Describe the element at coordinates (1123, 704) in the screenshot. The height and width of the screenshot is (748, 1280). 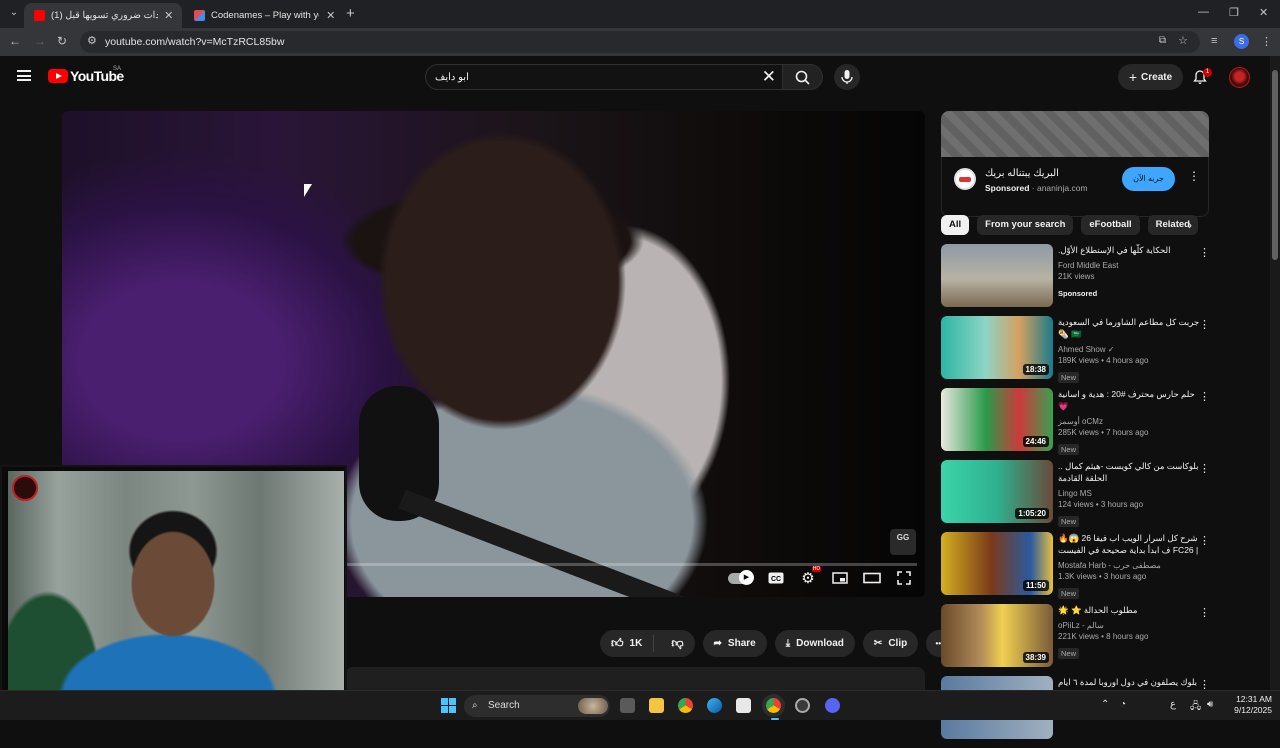
I see `wifi-icon: ◔` at that location.